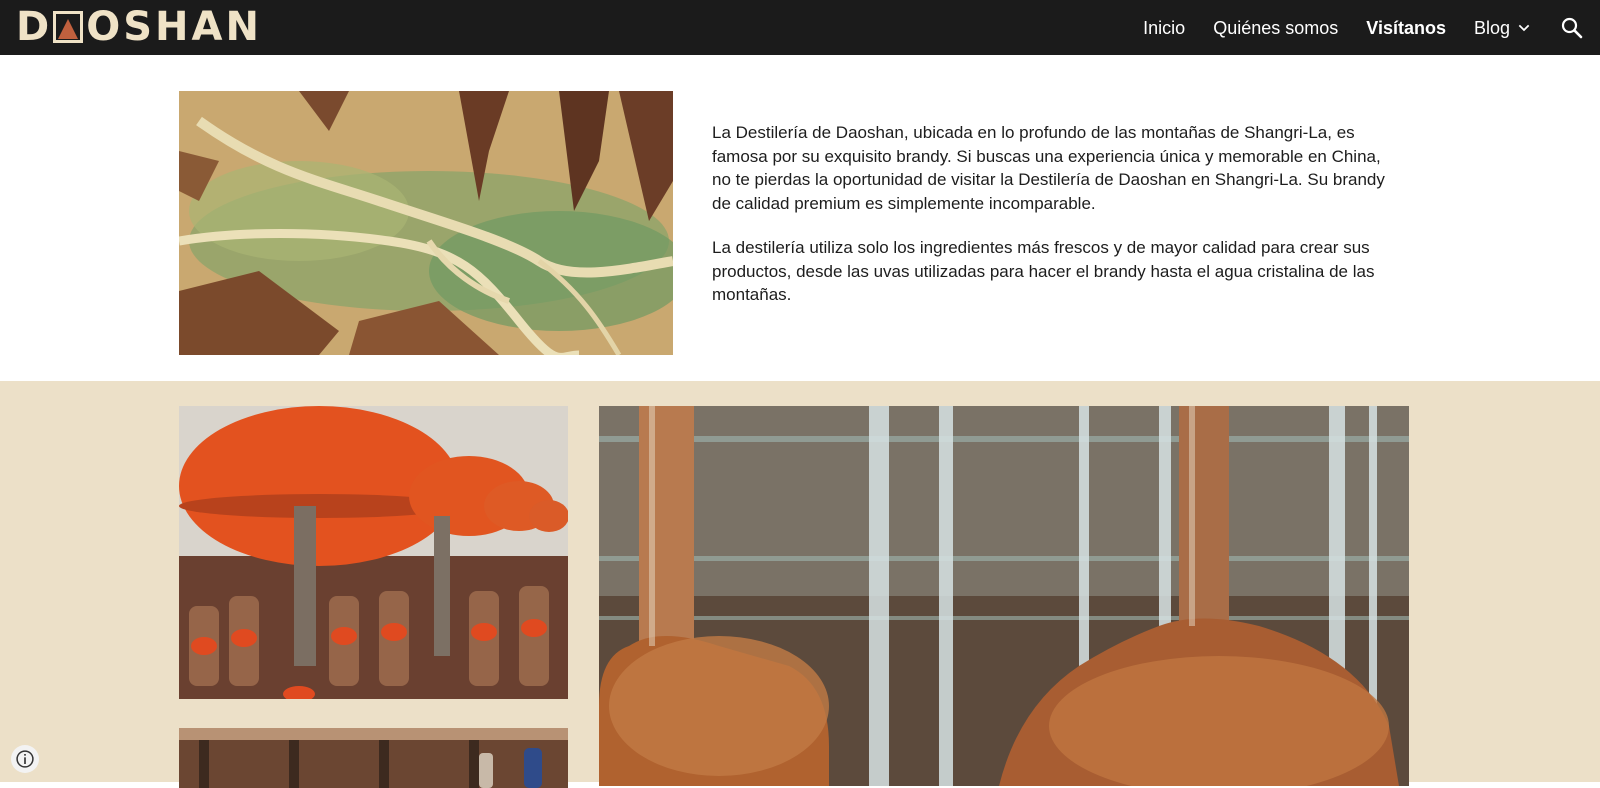  I want to click on distillery-lamps-photo, so click(373, 552).